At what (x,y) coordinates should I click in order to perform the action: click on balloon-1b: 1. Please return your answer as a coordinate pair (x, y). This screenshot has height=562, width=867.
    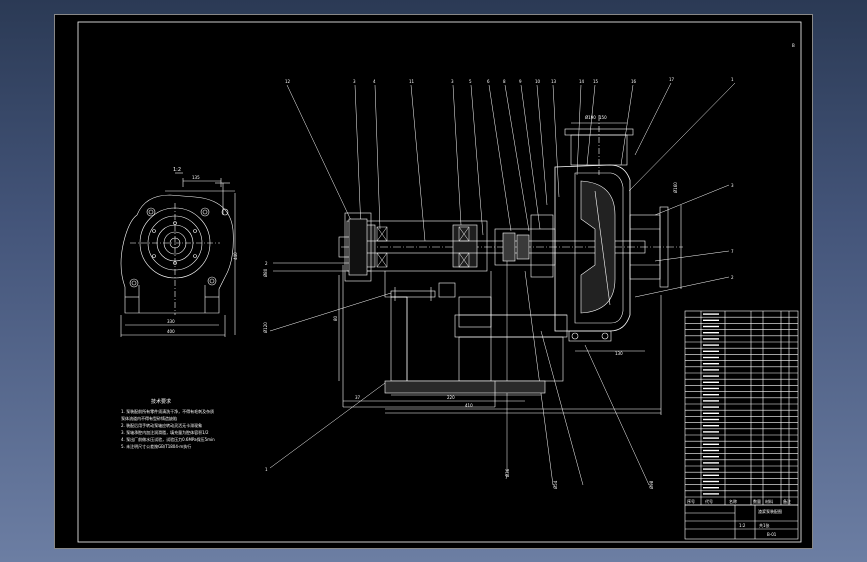
    Looking at the image, I should click on (266, 469).